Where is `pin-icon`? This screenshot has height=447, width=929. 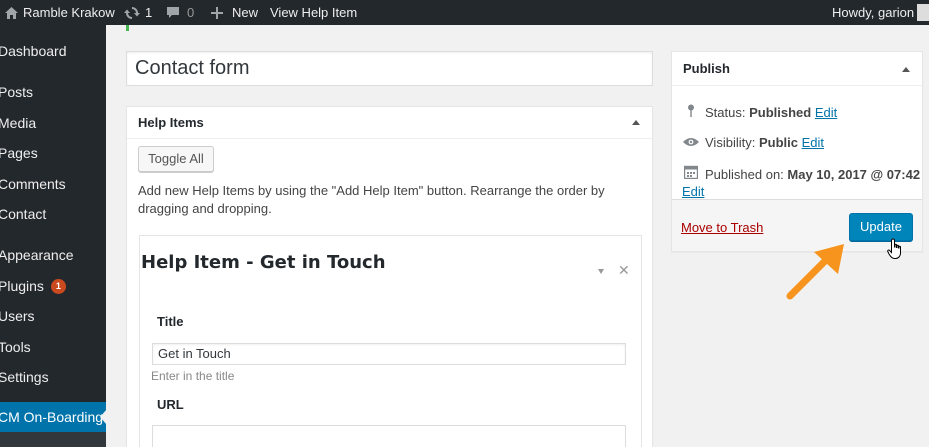 pin-icon is located at coordinates (691, 113).